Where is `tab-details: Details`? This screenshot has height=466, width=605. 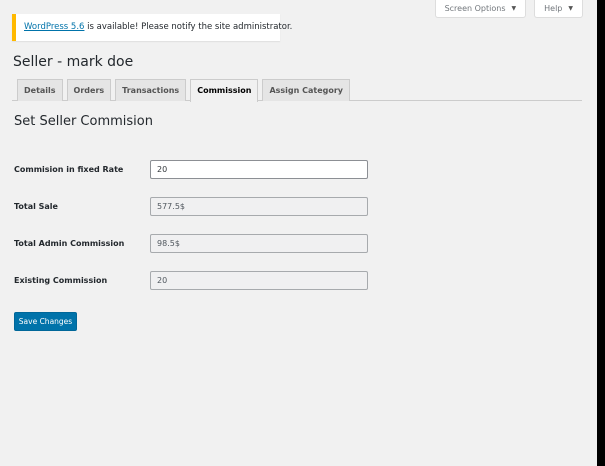
tab-details: Details is located at coordinates (40, 90).